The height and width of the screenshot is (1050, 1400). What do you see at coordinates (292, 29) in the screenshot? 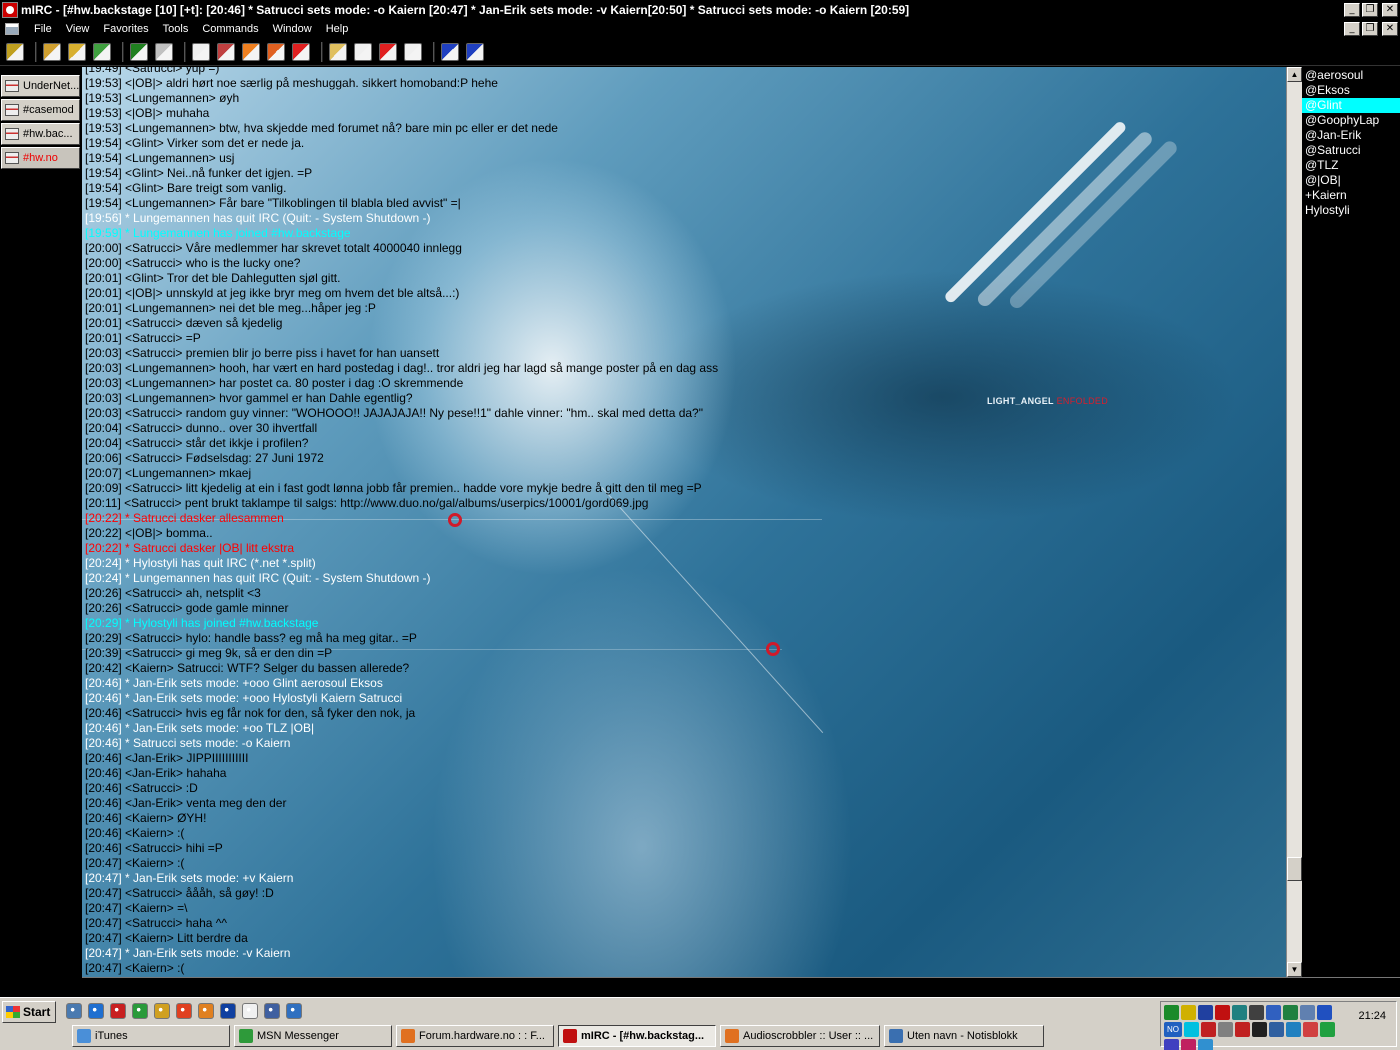
I see `menu-window: Window` at bounding box center [292, 29].